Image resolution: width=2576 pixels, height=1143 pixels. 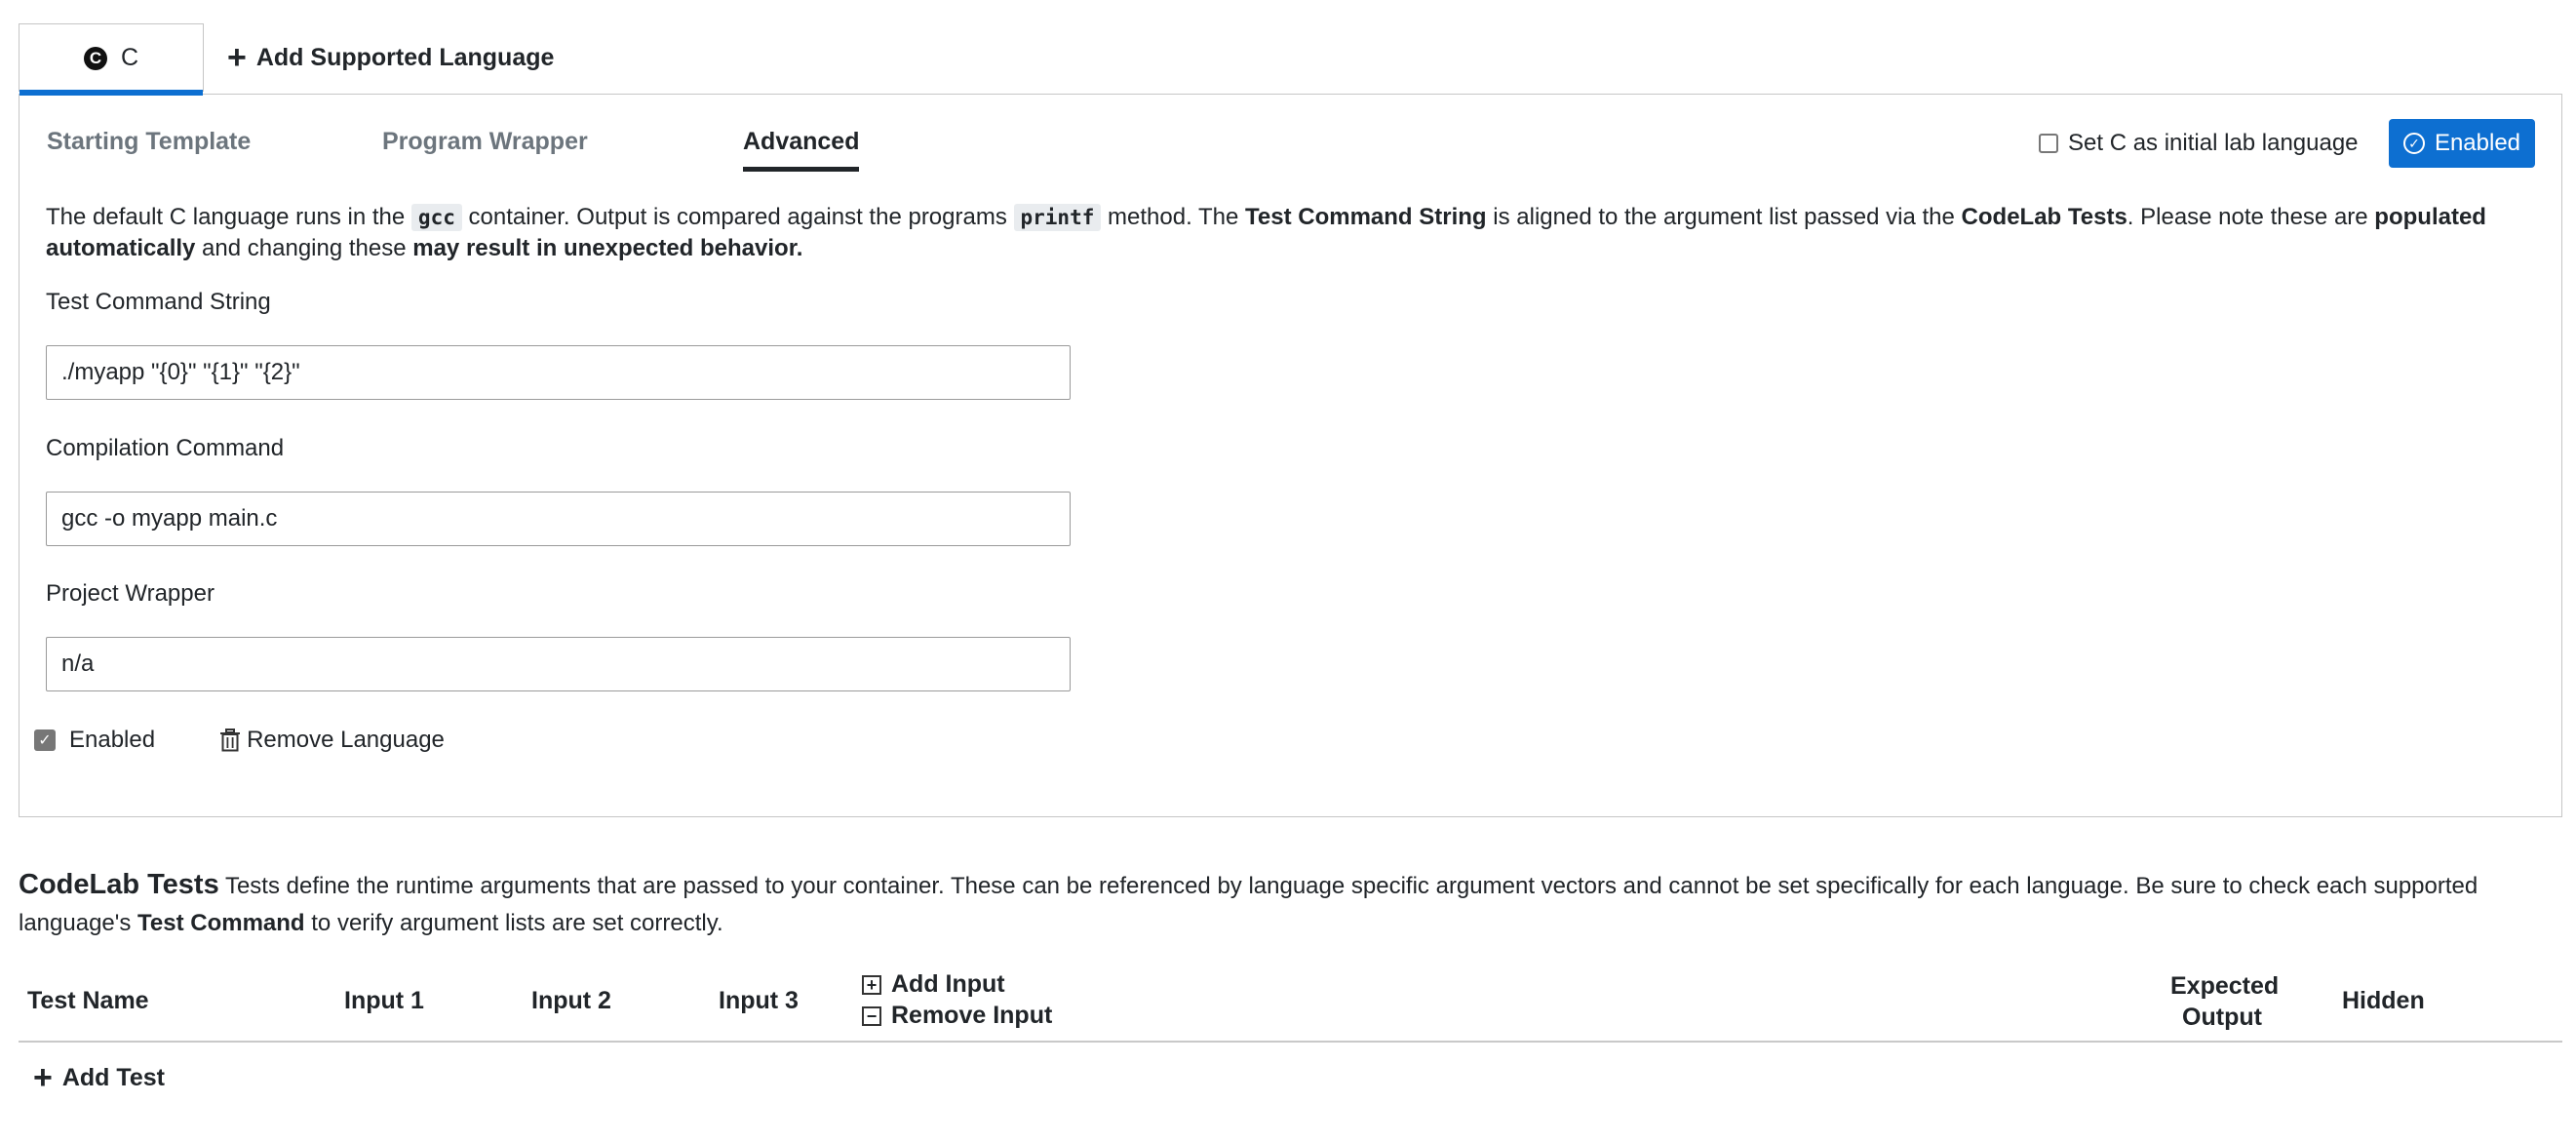 I want to click on tab-advanced: Advanced, so click(x=801, y=150).